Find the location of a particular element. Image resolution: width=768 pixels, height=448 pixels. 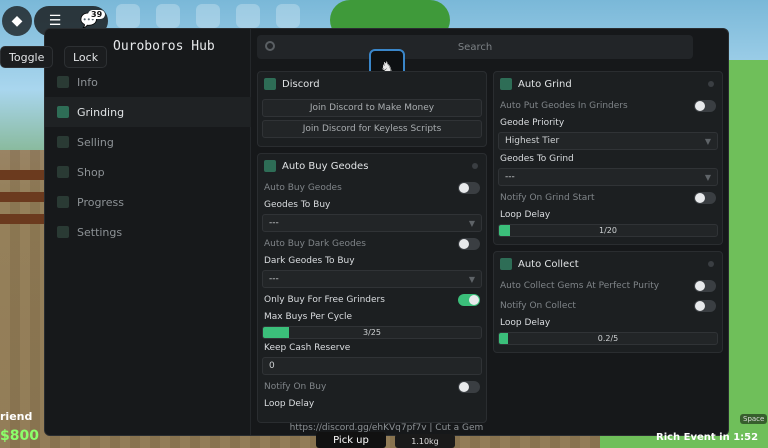

friend-label: riend is located at coordinates (16, 416).